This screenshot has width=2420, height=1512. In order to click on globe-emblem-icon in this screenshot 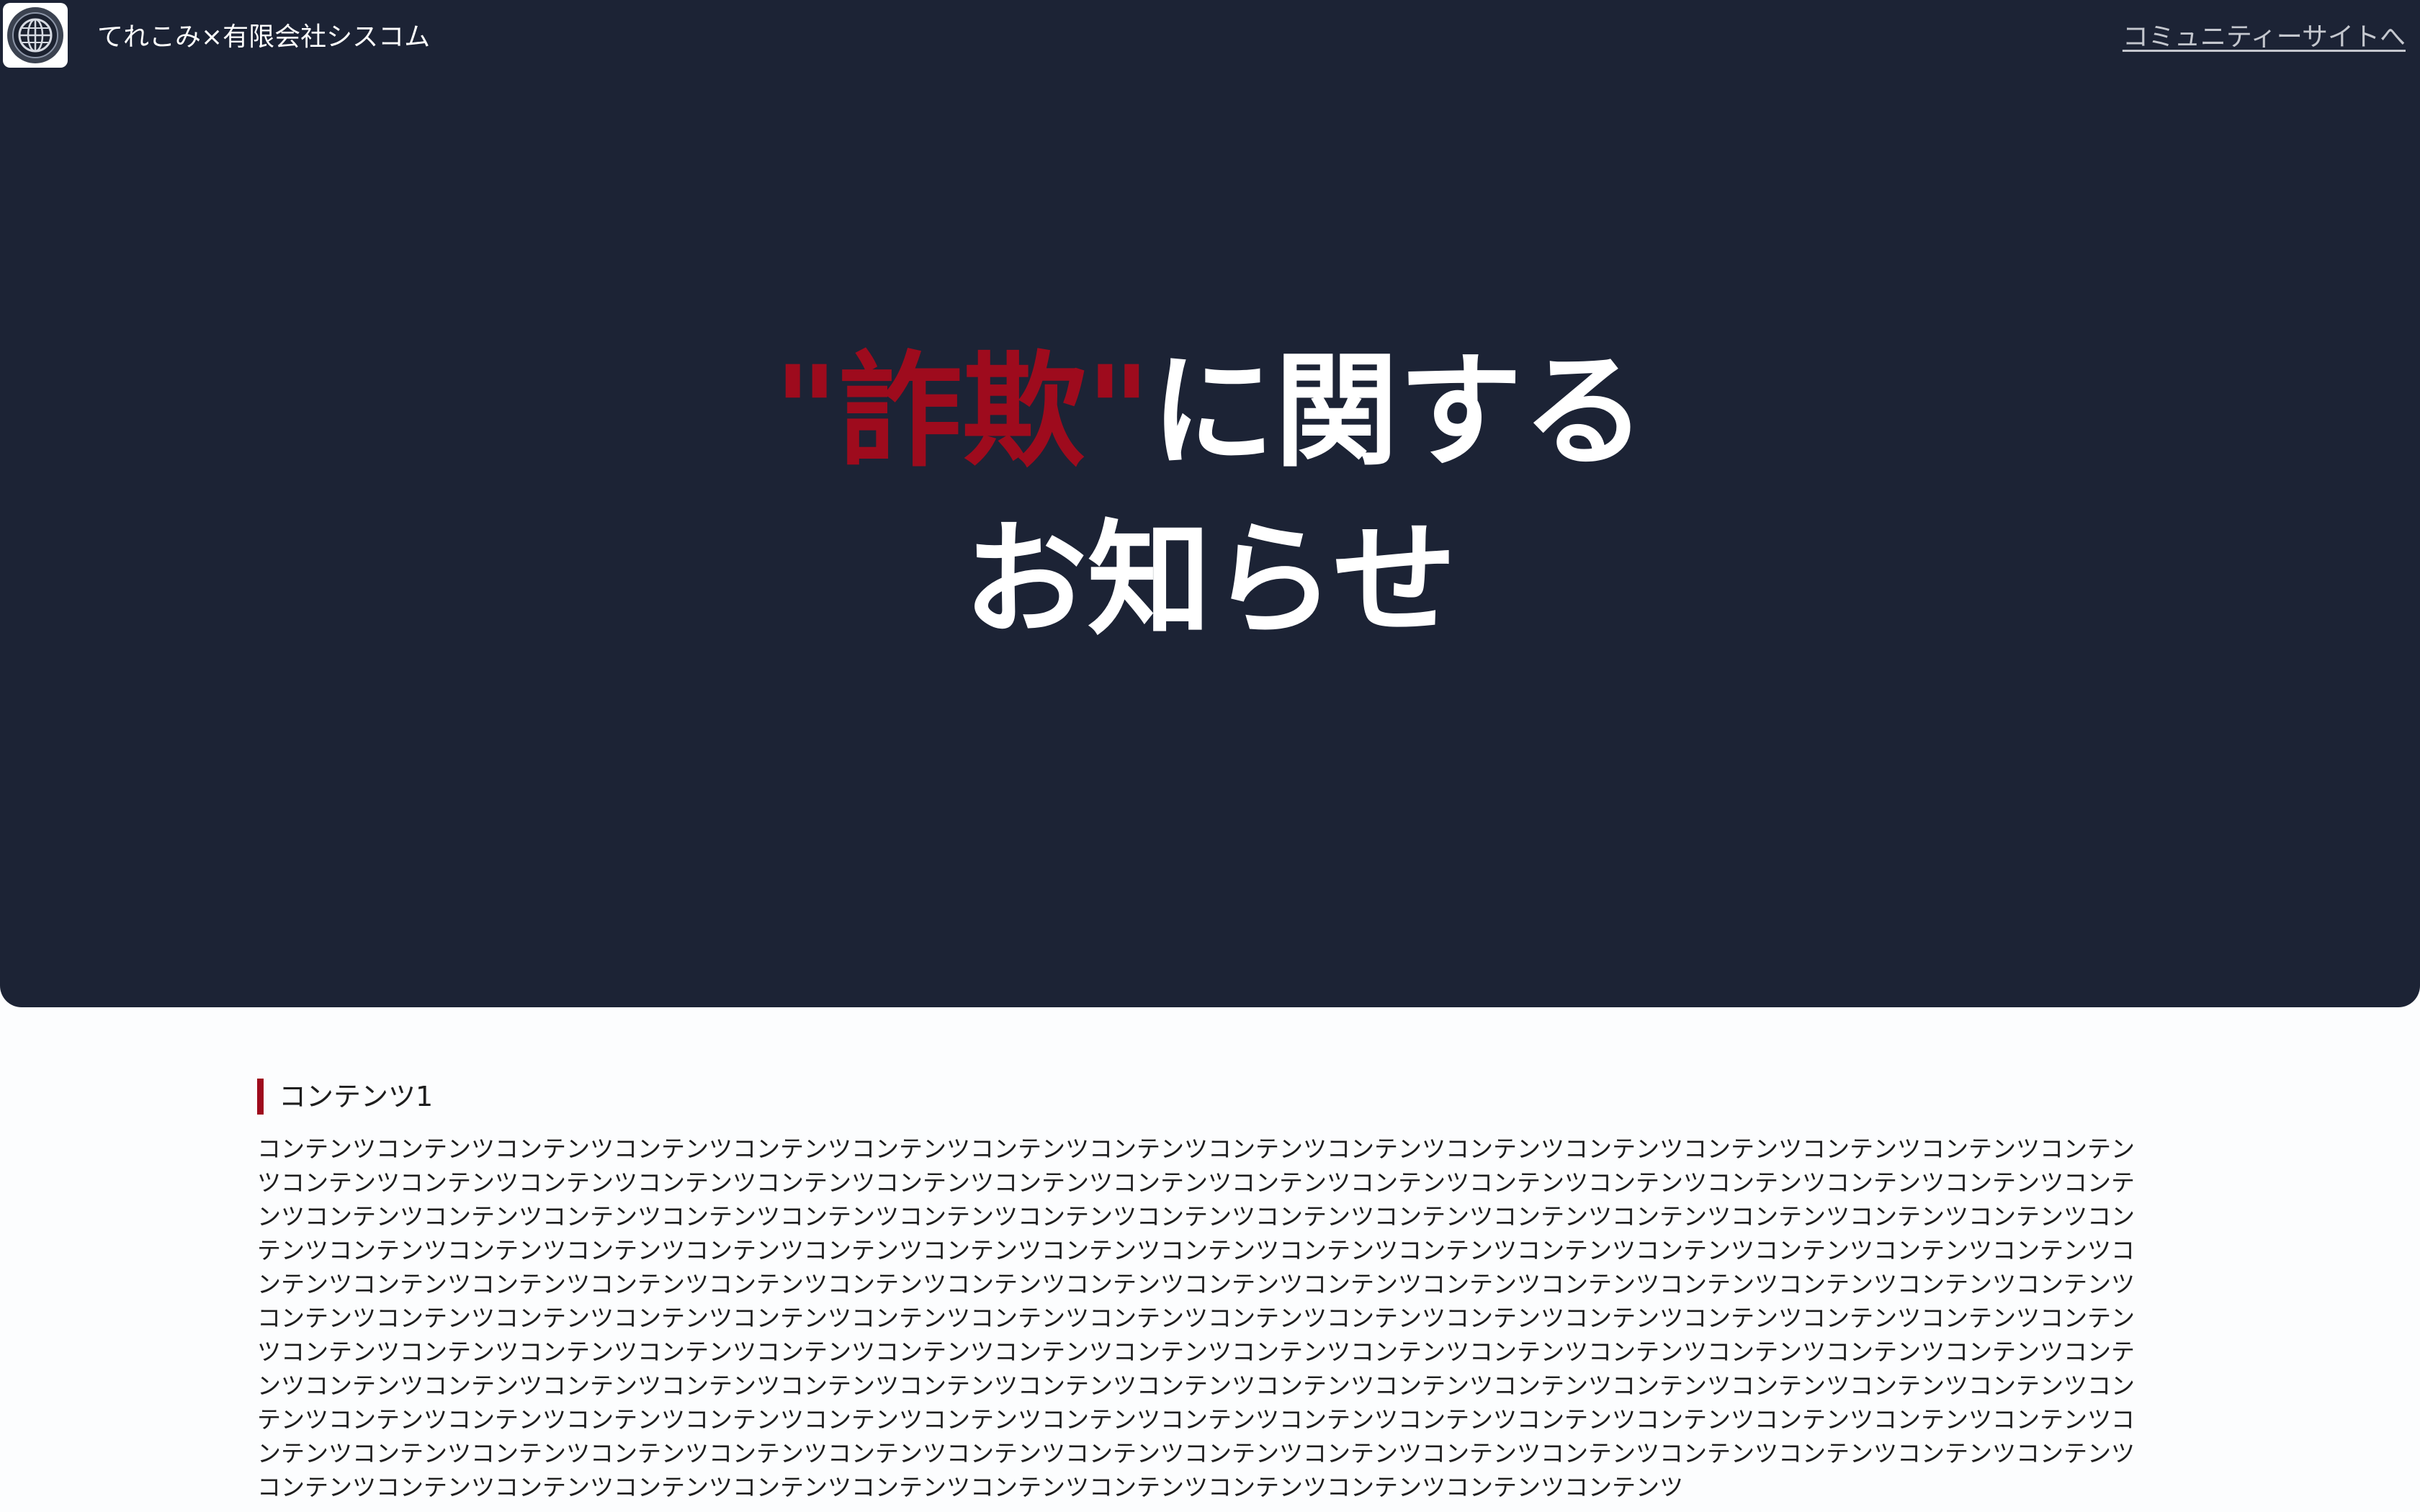, I will do `click(35, 35)`.